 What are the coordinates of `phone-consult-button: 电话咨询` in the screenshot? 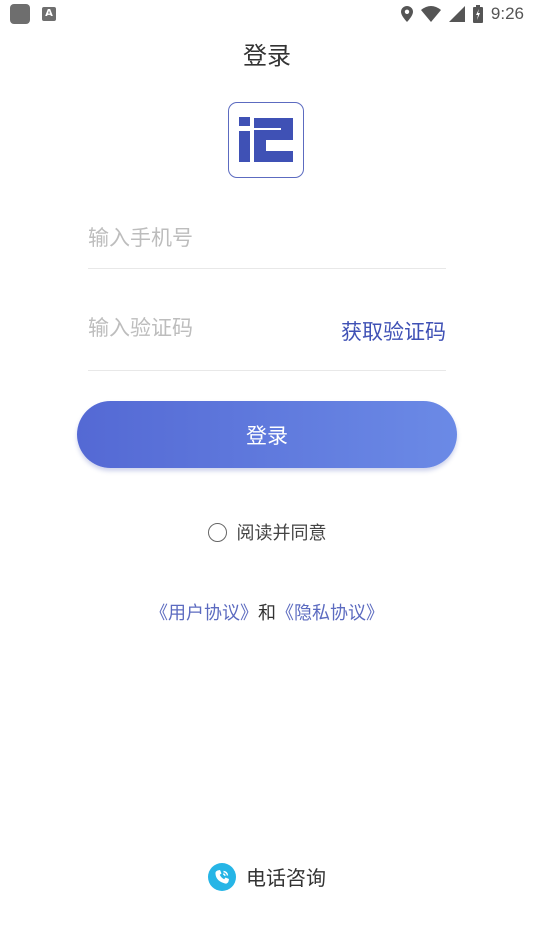 It's located at (267, 876).